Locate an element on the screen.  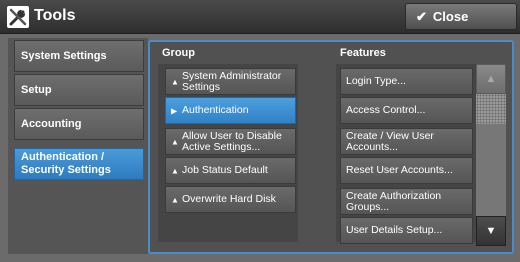
features-header: Features is located at coordinates (363, 53).